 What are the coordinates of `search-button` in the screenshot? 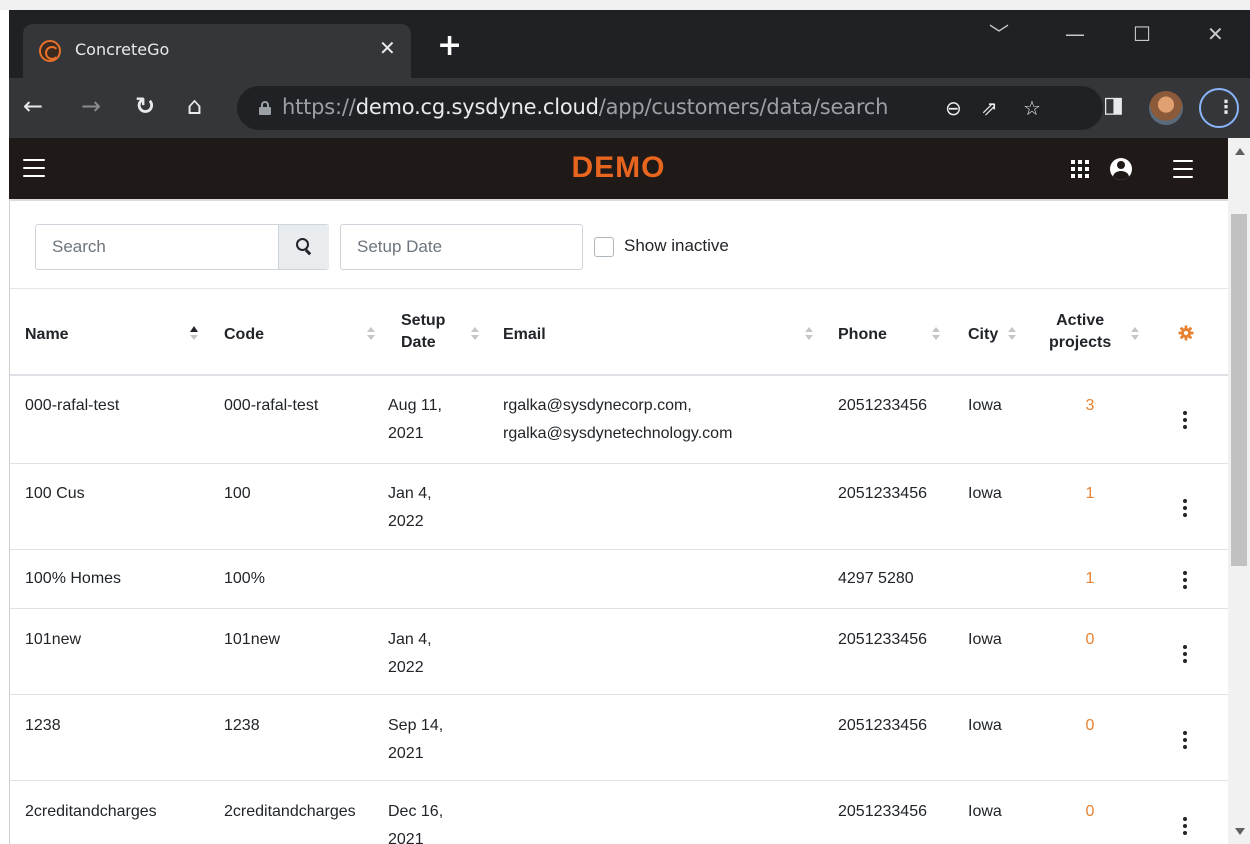 It's located at (303, 247).